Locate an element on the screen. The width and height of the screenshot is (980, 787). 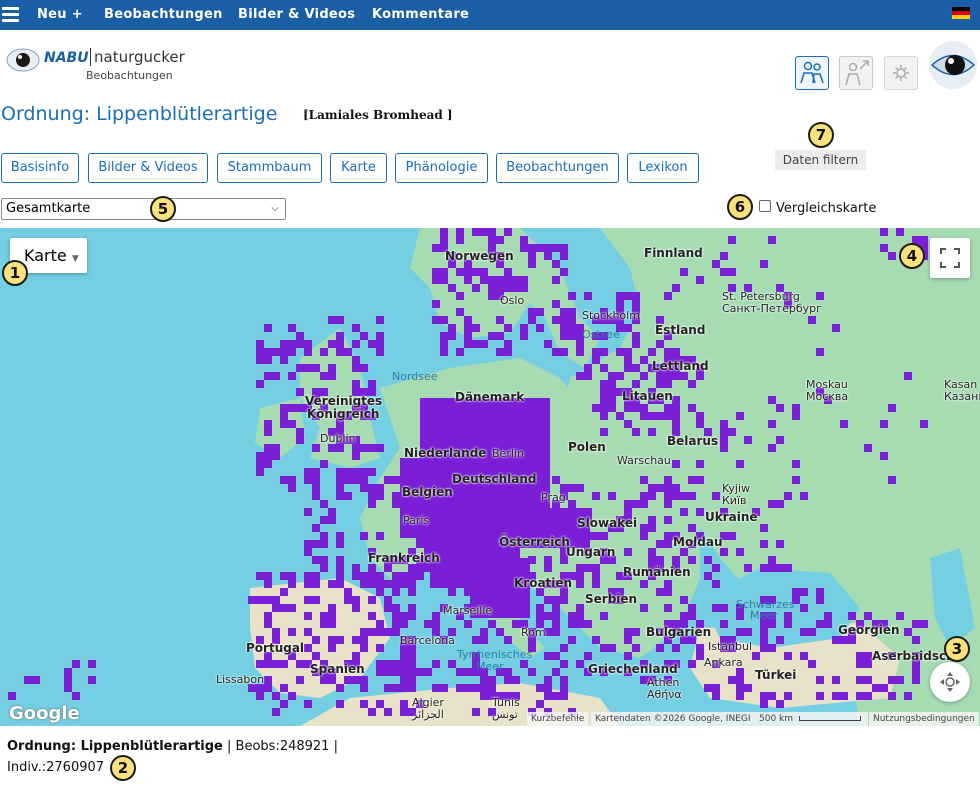
settings-icon is located at coordinates (901, 73).